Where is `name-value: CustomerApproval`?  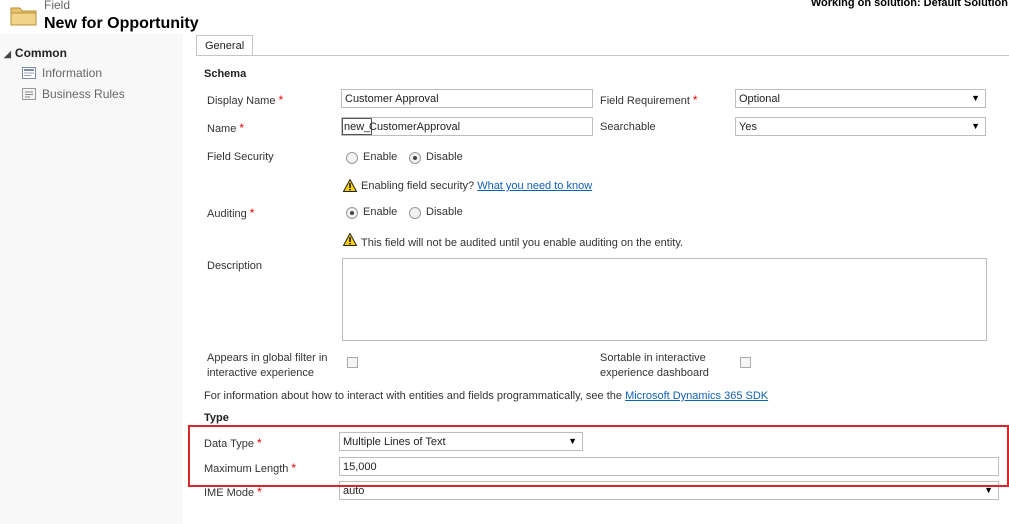 name-value: CustomerApproval is located at coordinates (415, 127).